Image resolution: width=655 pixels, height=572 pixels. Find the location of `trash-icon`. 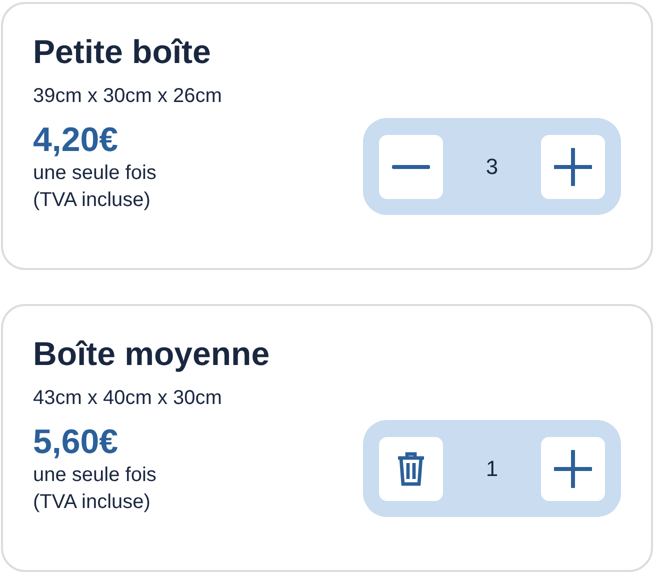

trash-icon is located at coordinates (411, 469).